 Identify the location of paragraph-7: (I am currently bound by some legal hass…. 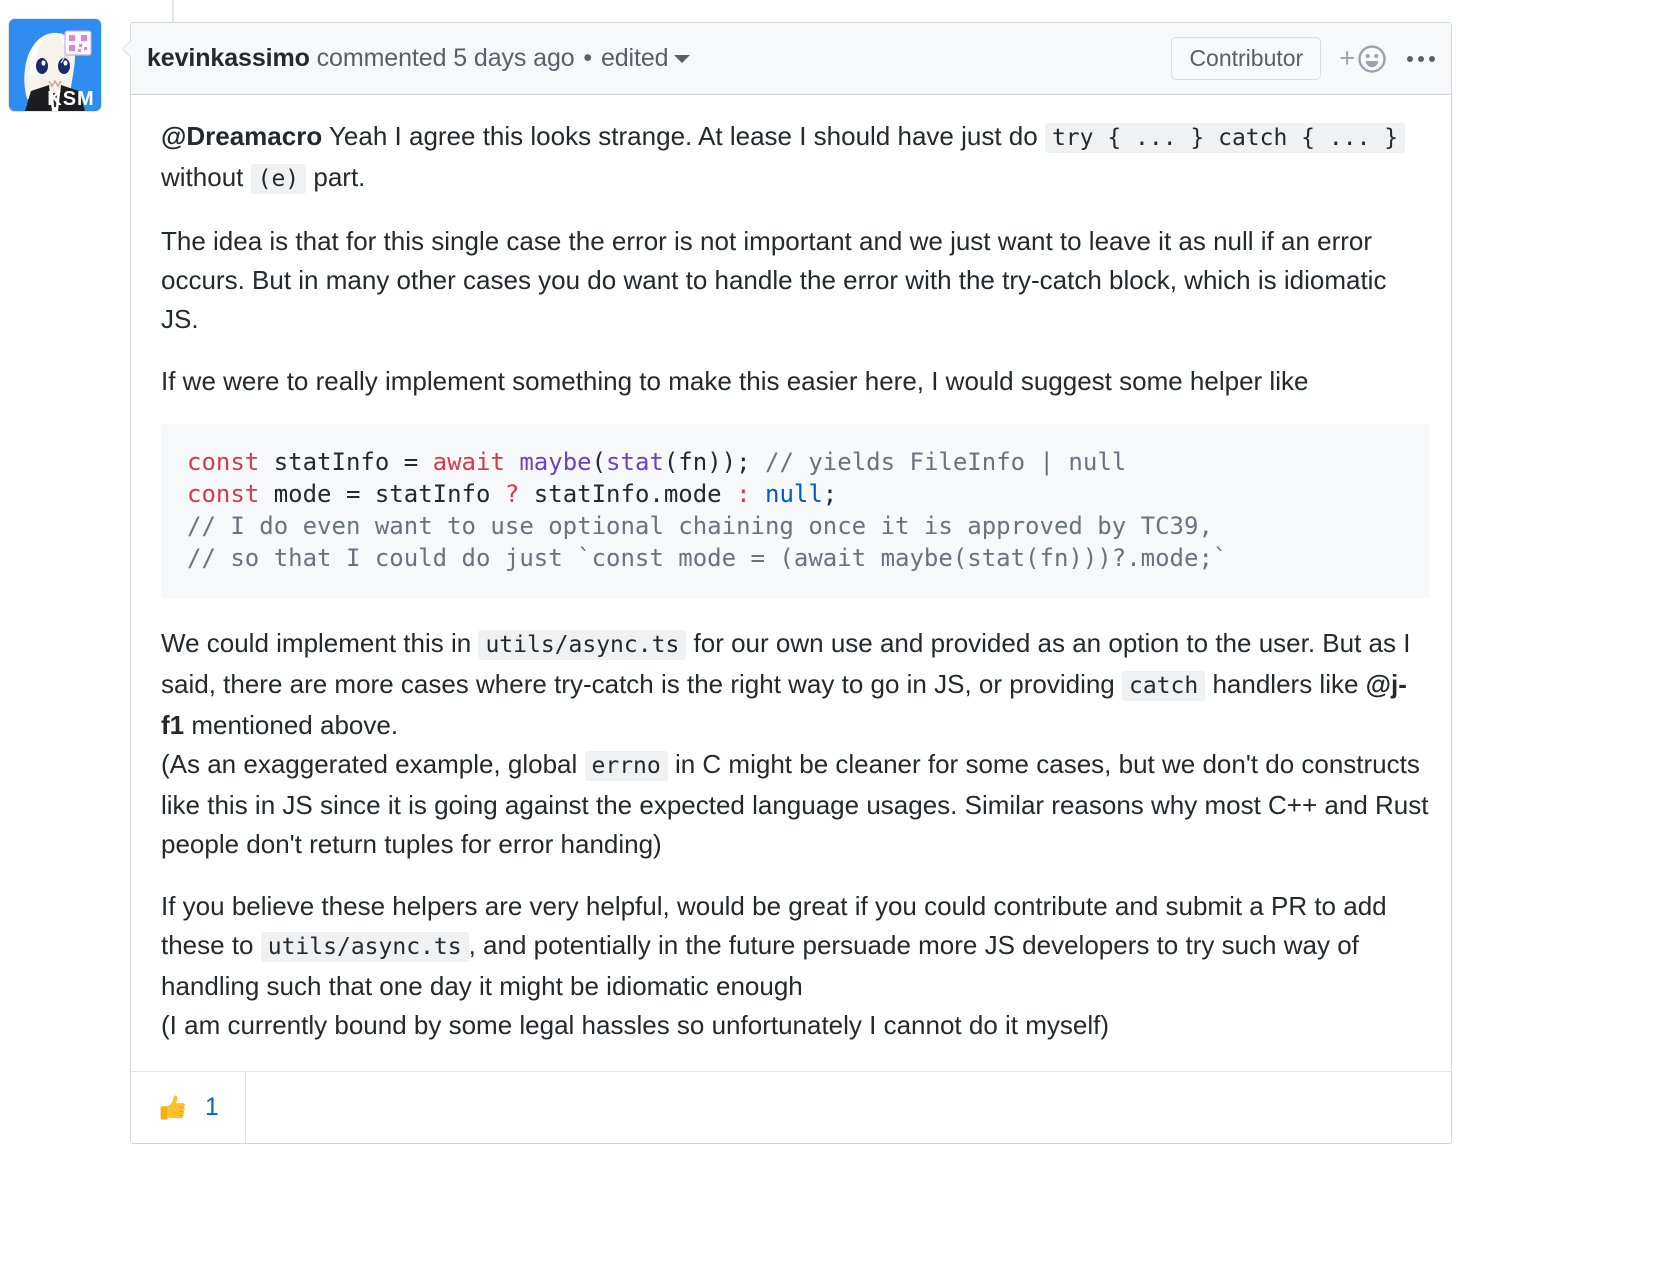
(635, 1025).